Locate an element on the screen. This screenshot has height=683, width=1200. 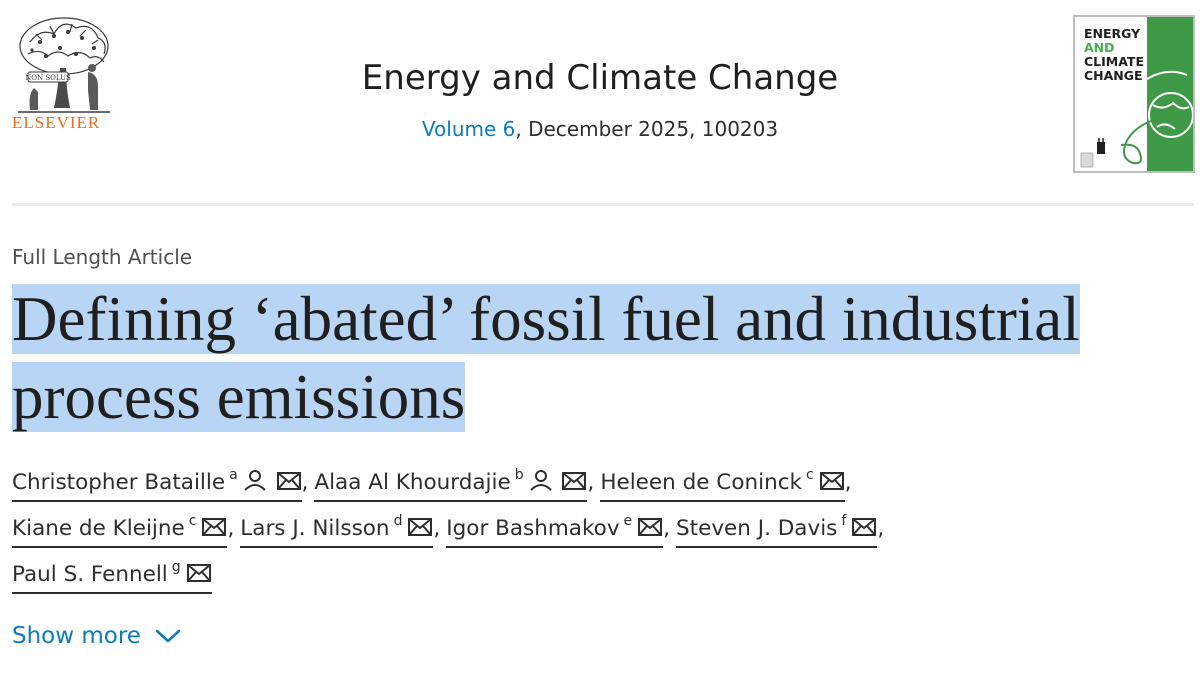
author-link: Paul S. Fennell g is located at coordinates (112, 573).